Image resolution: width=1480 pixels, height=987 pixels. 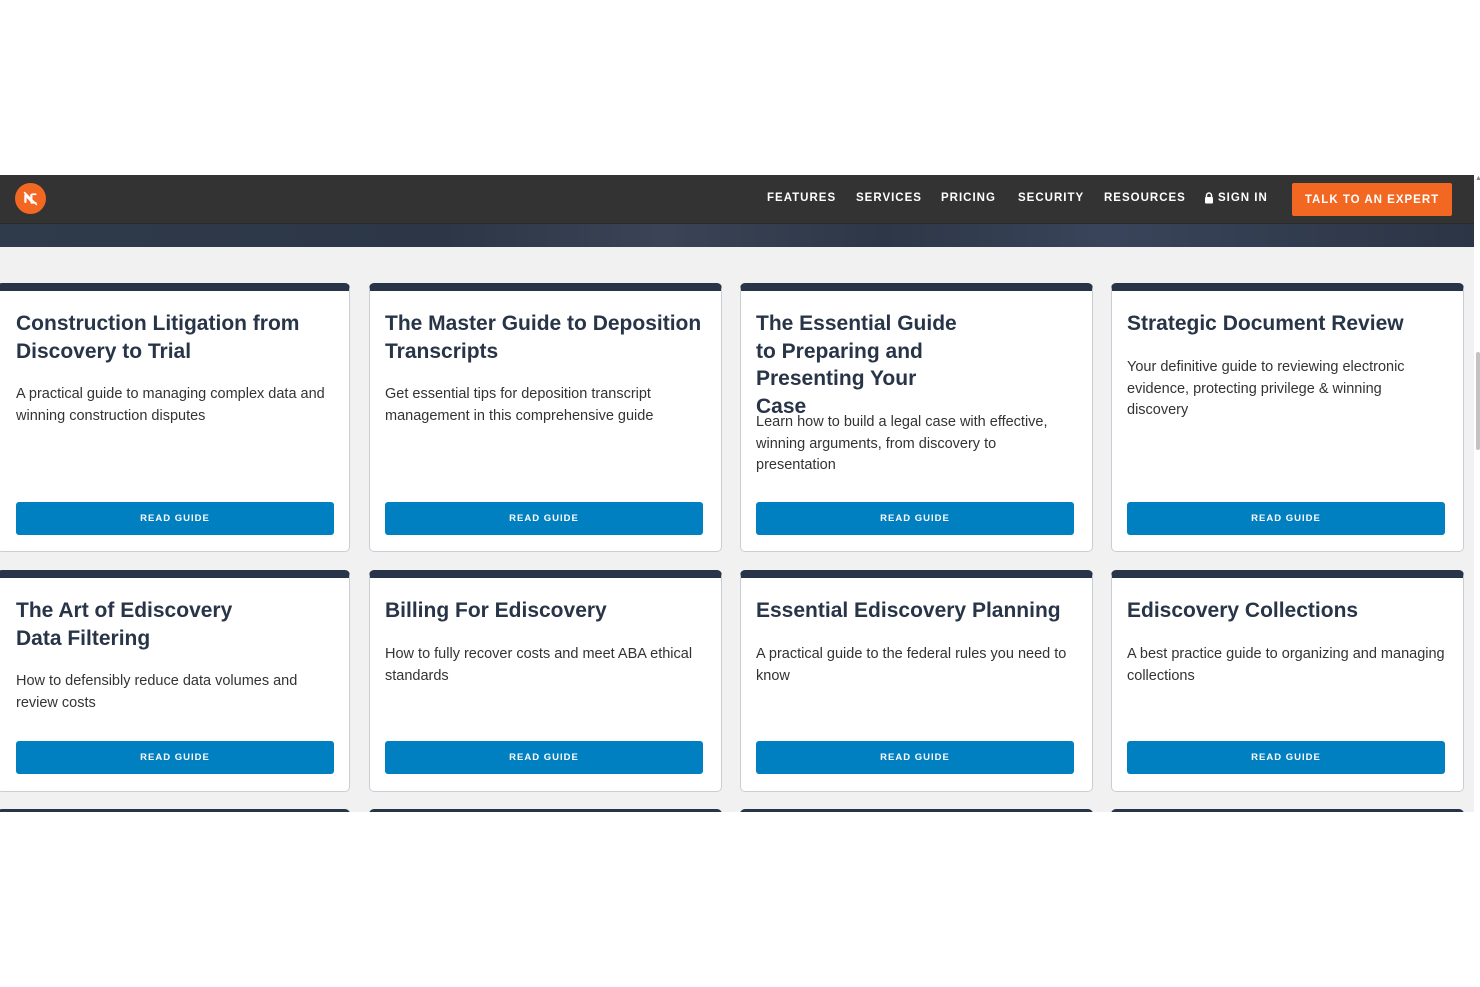 What do you see at coordinates (1209, 198) in the screenshot?
I see `lock-icon` at bounding box center [1209, 198].